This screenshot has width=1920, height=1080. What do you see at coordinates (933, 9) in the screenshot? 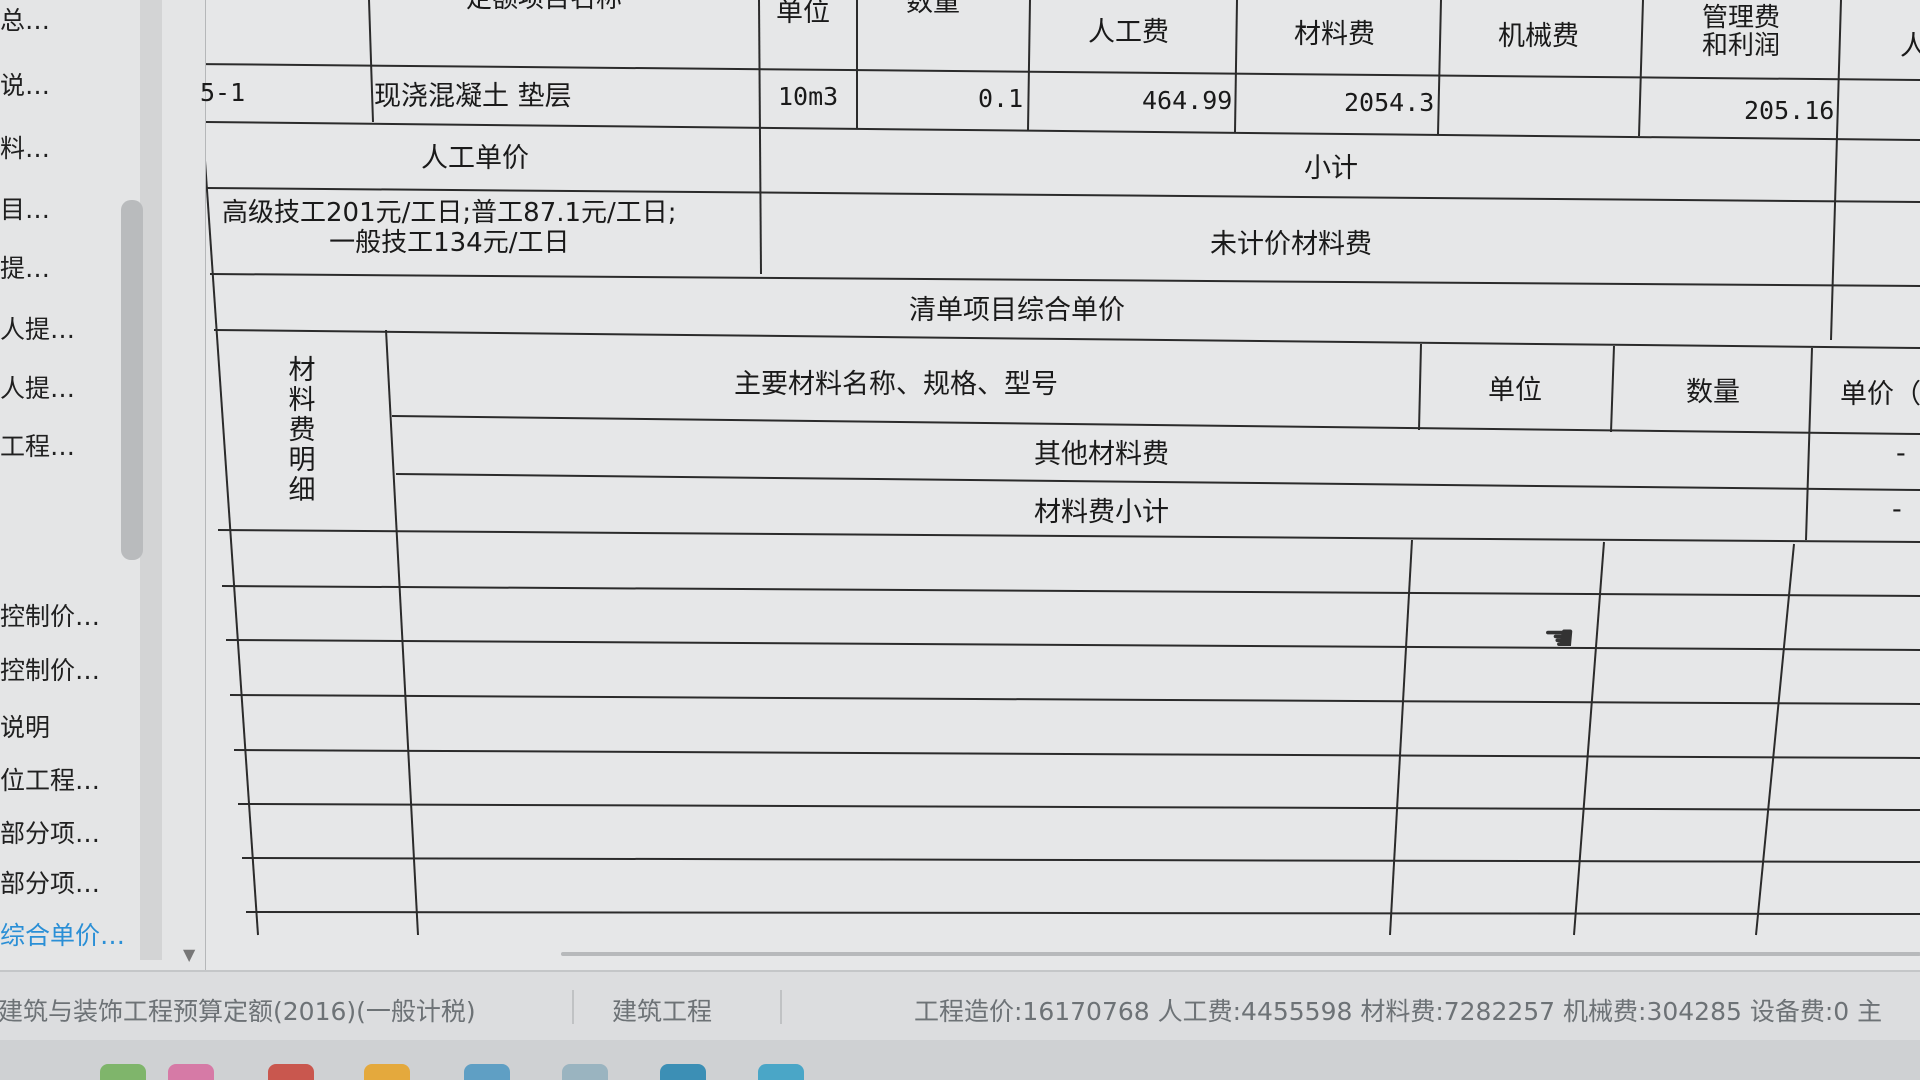
I see `header-quantity: 数量` at bounding box center [933, 9].